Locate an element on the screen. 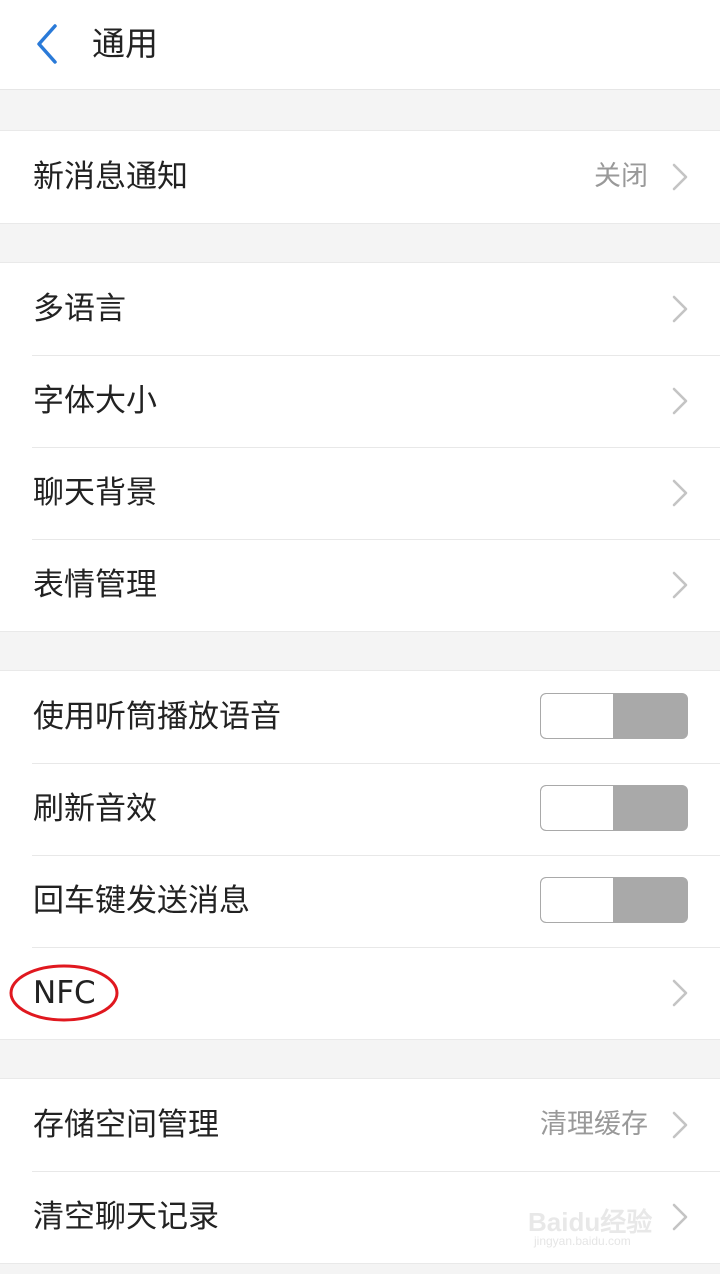 Image resolution: width=720 pixels, height=1274 pixels. row-font-size: 字体大小 is located at coordinates (360, 401).